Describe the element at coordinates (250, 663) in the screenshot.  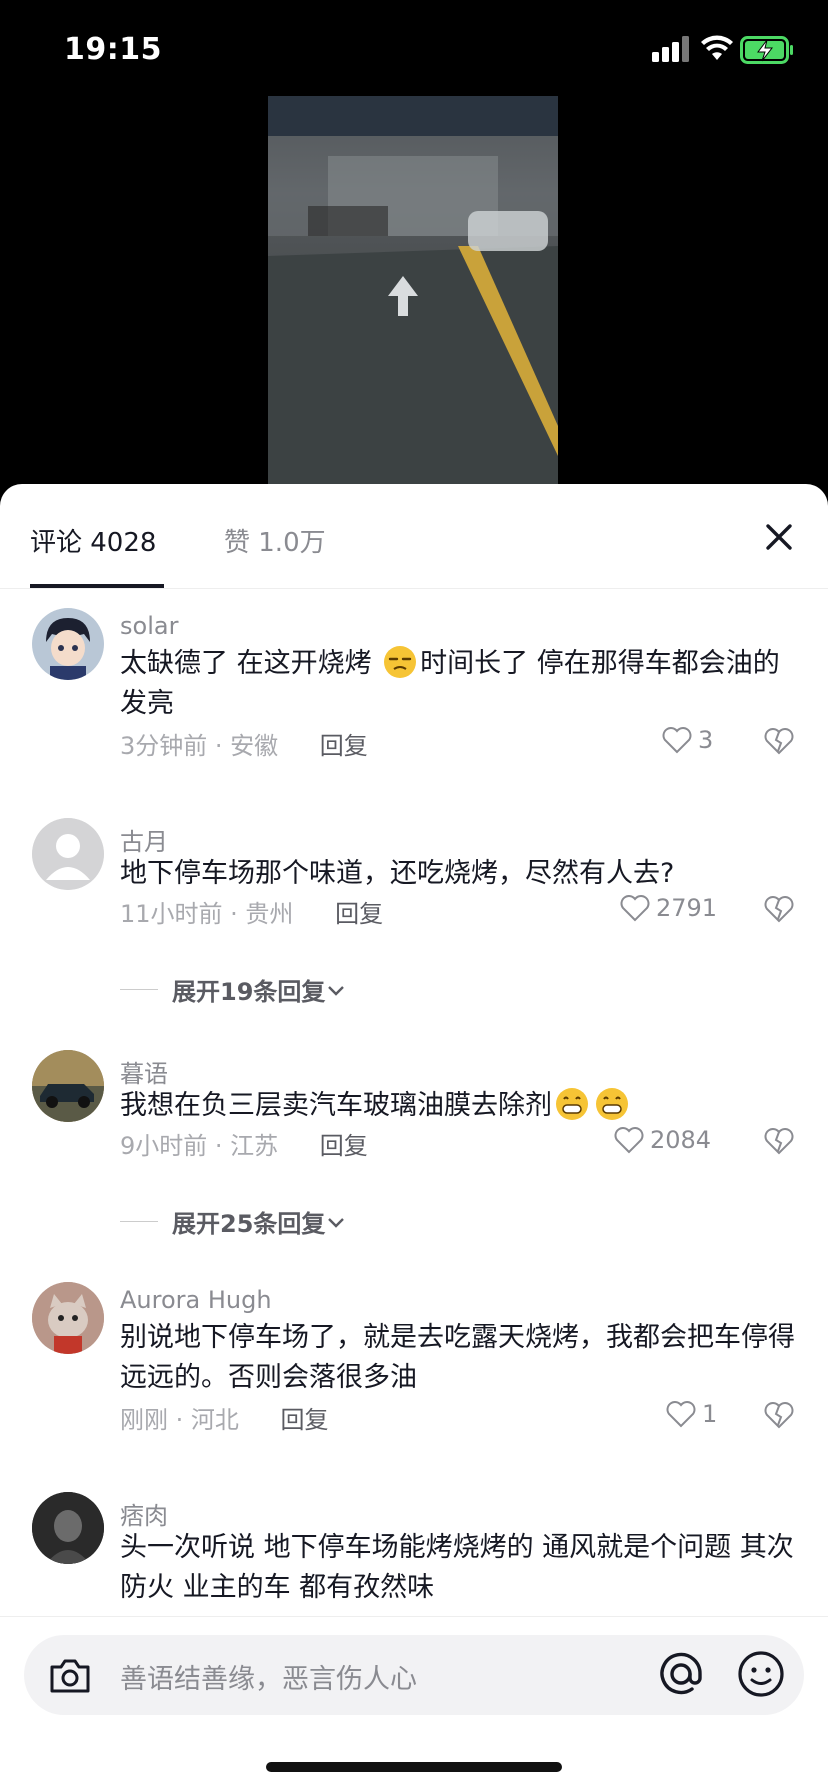
I see `comment-text-part: 太缺德了 在这开烧烤` at that location.